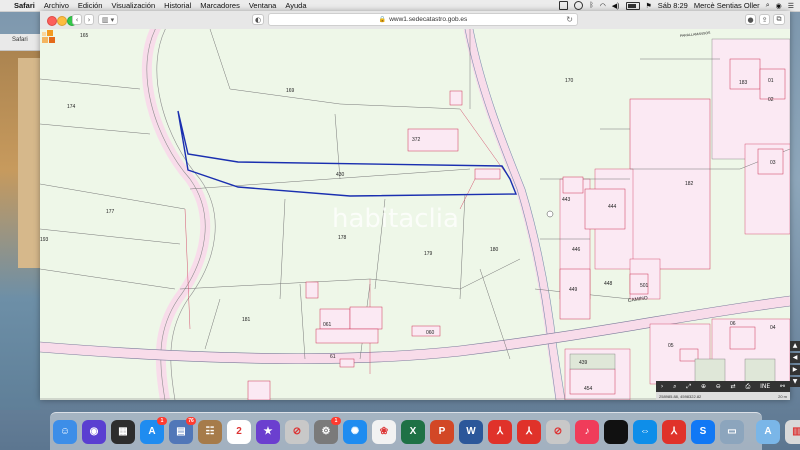 The height and width of the screenshot is (450, 800). Describe the element at coordinates (791, 6) in the screenshot. I see `notification-center-icon: ☰` at that location.